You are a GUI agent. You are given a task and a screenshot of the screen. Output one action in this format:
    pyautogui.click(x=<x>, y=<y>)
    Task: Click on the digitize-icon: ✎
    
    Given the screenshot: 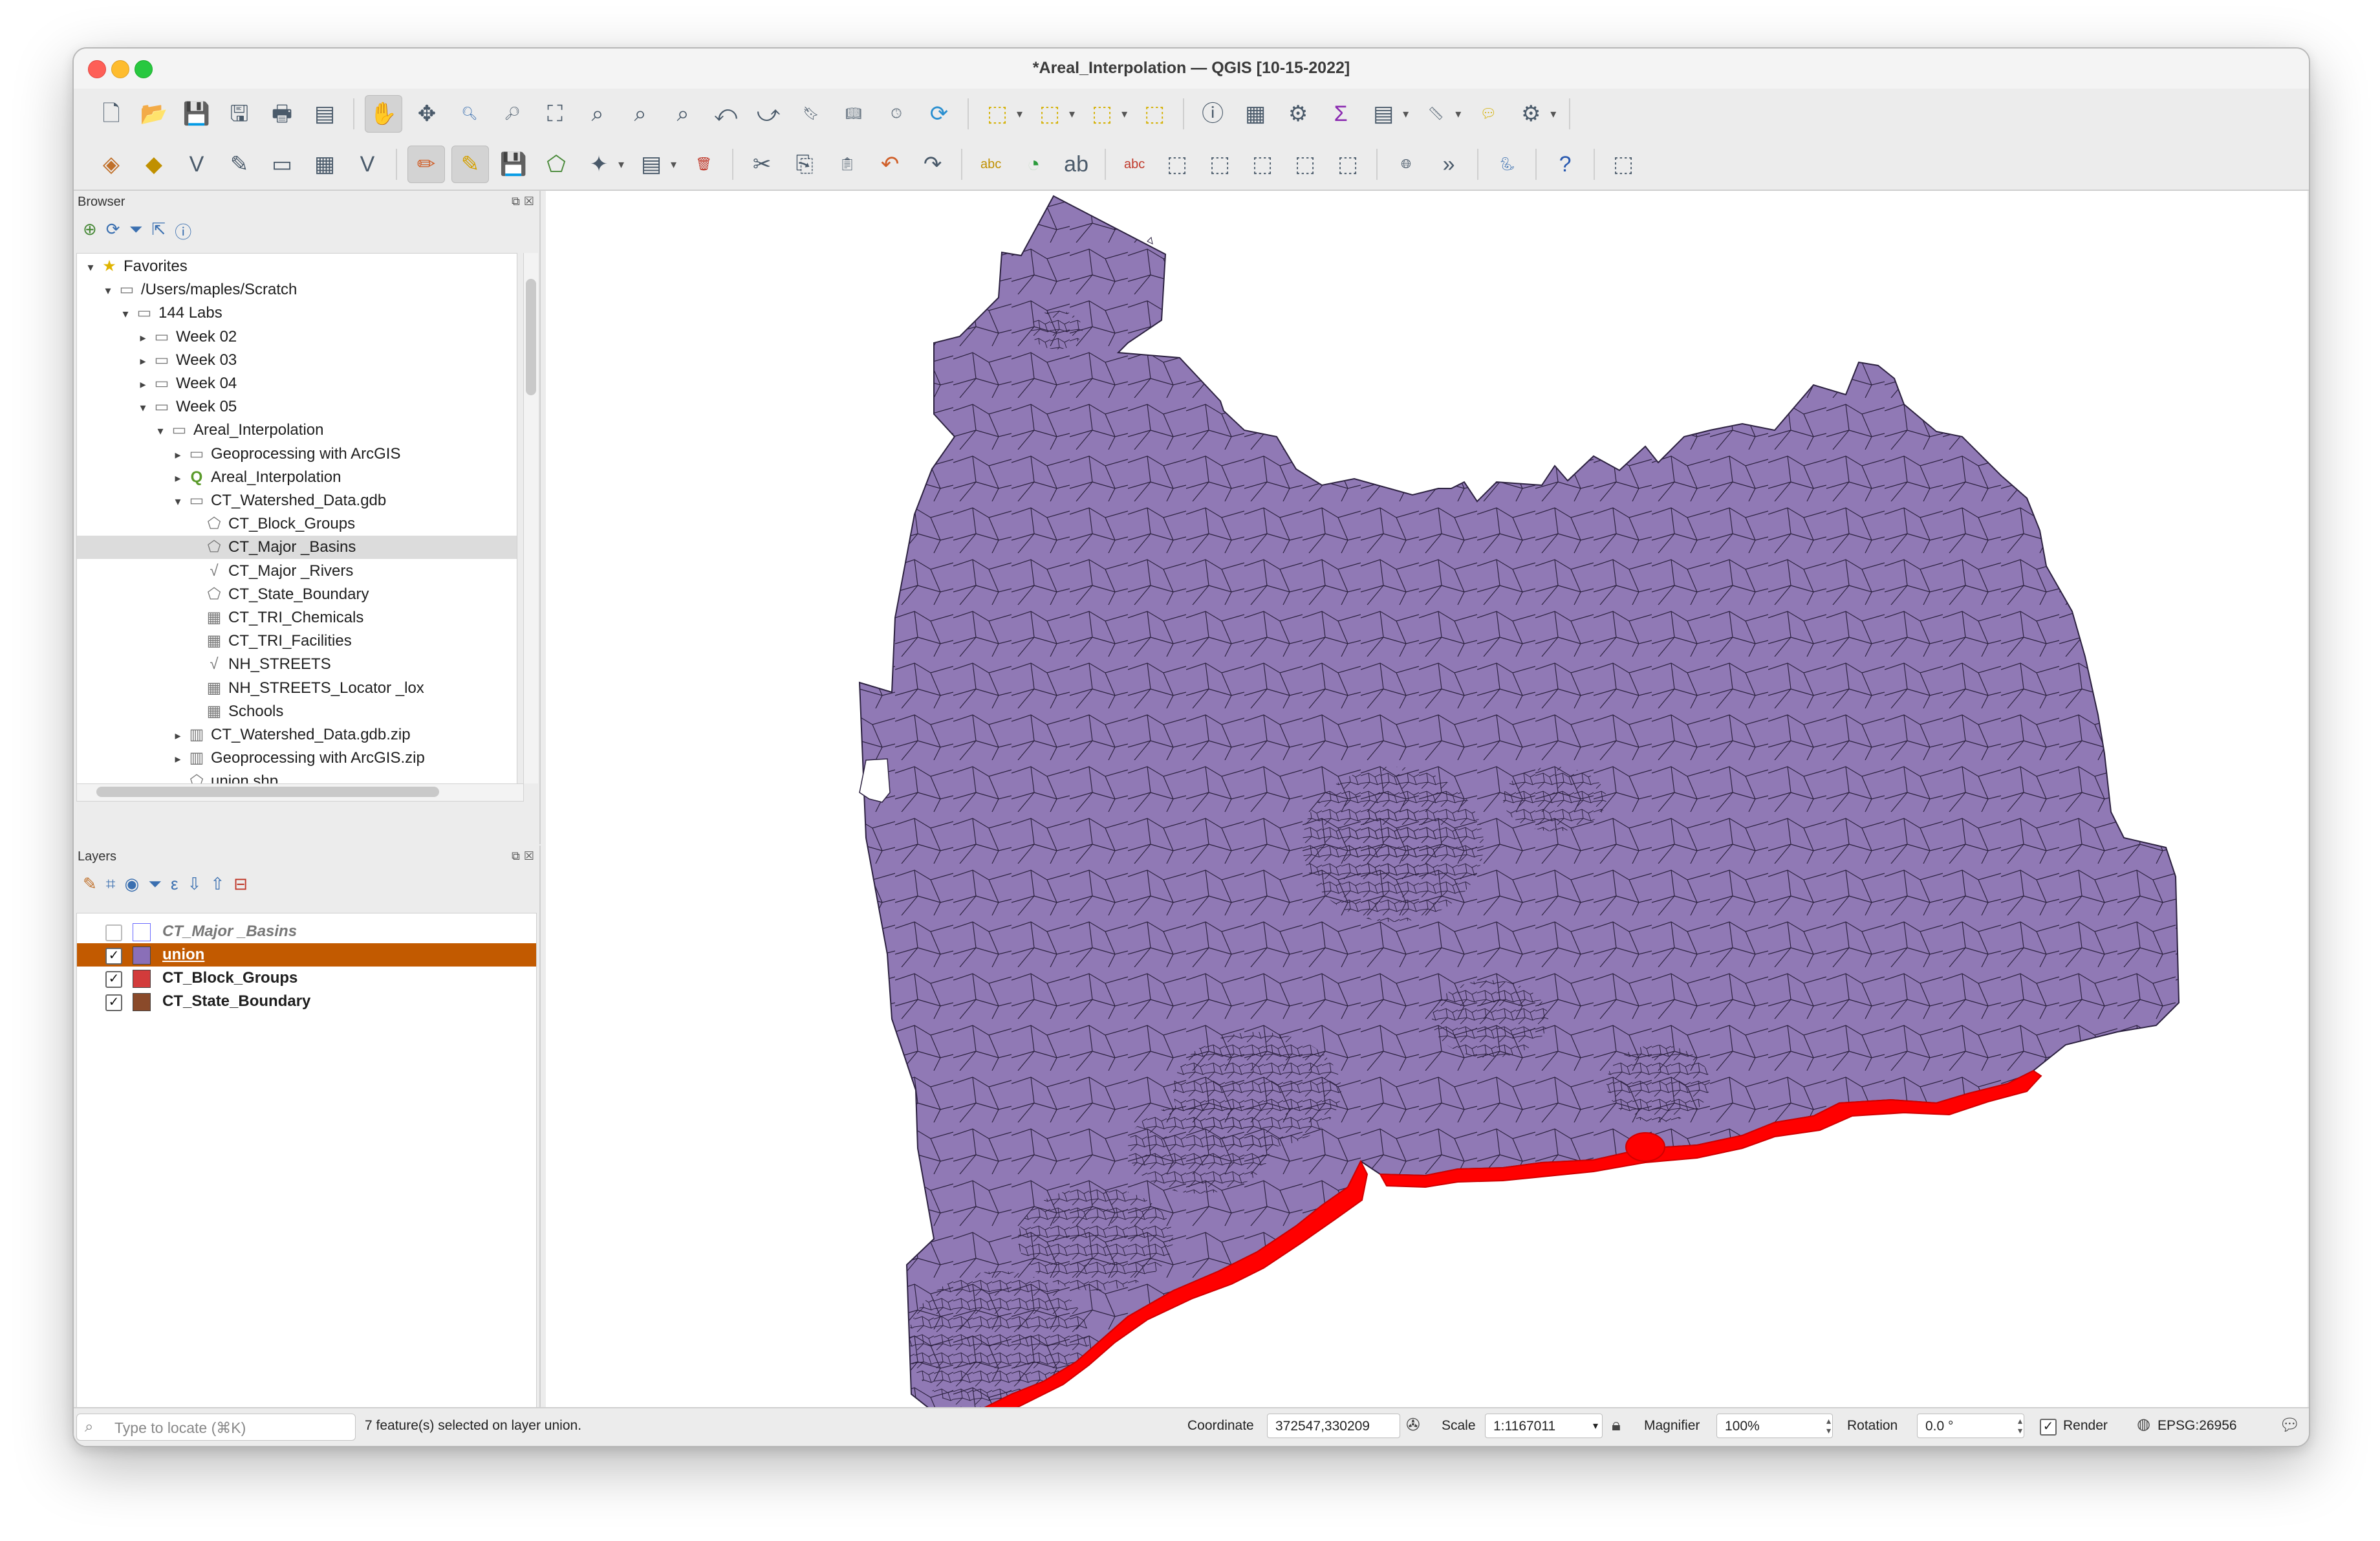 What is the action you would take?
    pyautogui.click(x=239, y=164)
    